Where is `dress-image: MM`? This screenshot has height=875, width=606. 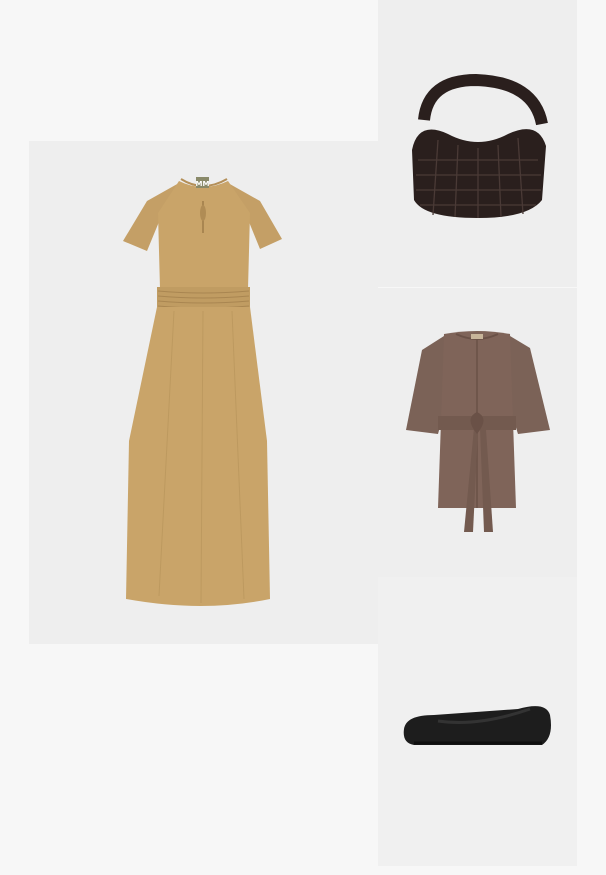
dress-image: MM is located at coordinates (202, 391).